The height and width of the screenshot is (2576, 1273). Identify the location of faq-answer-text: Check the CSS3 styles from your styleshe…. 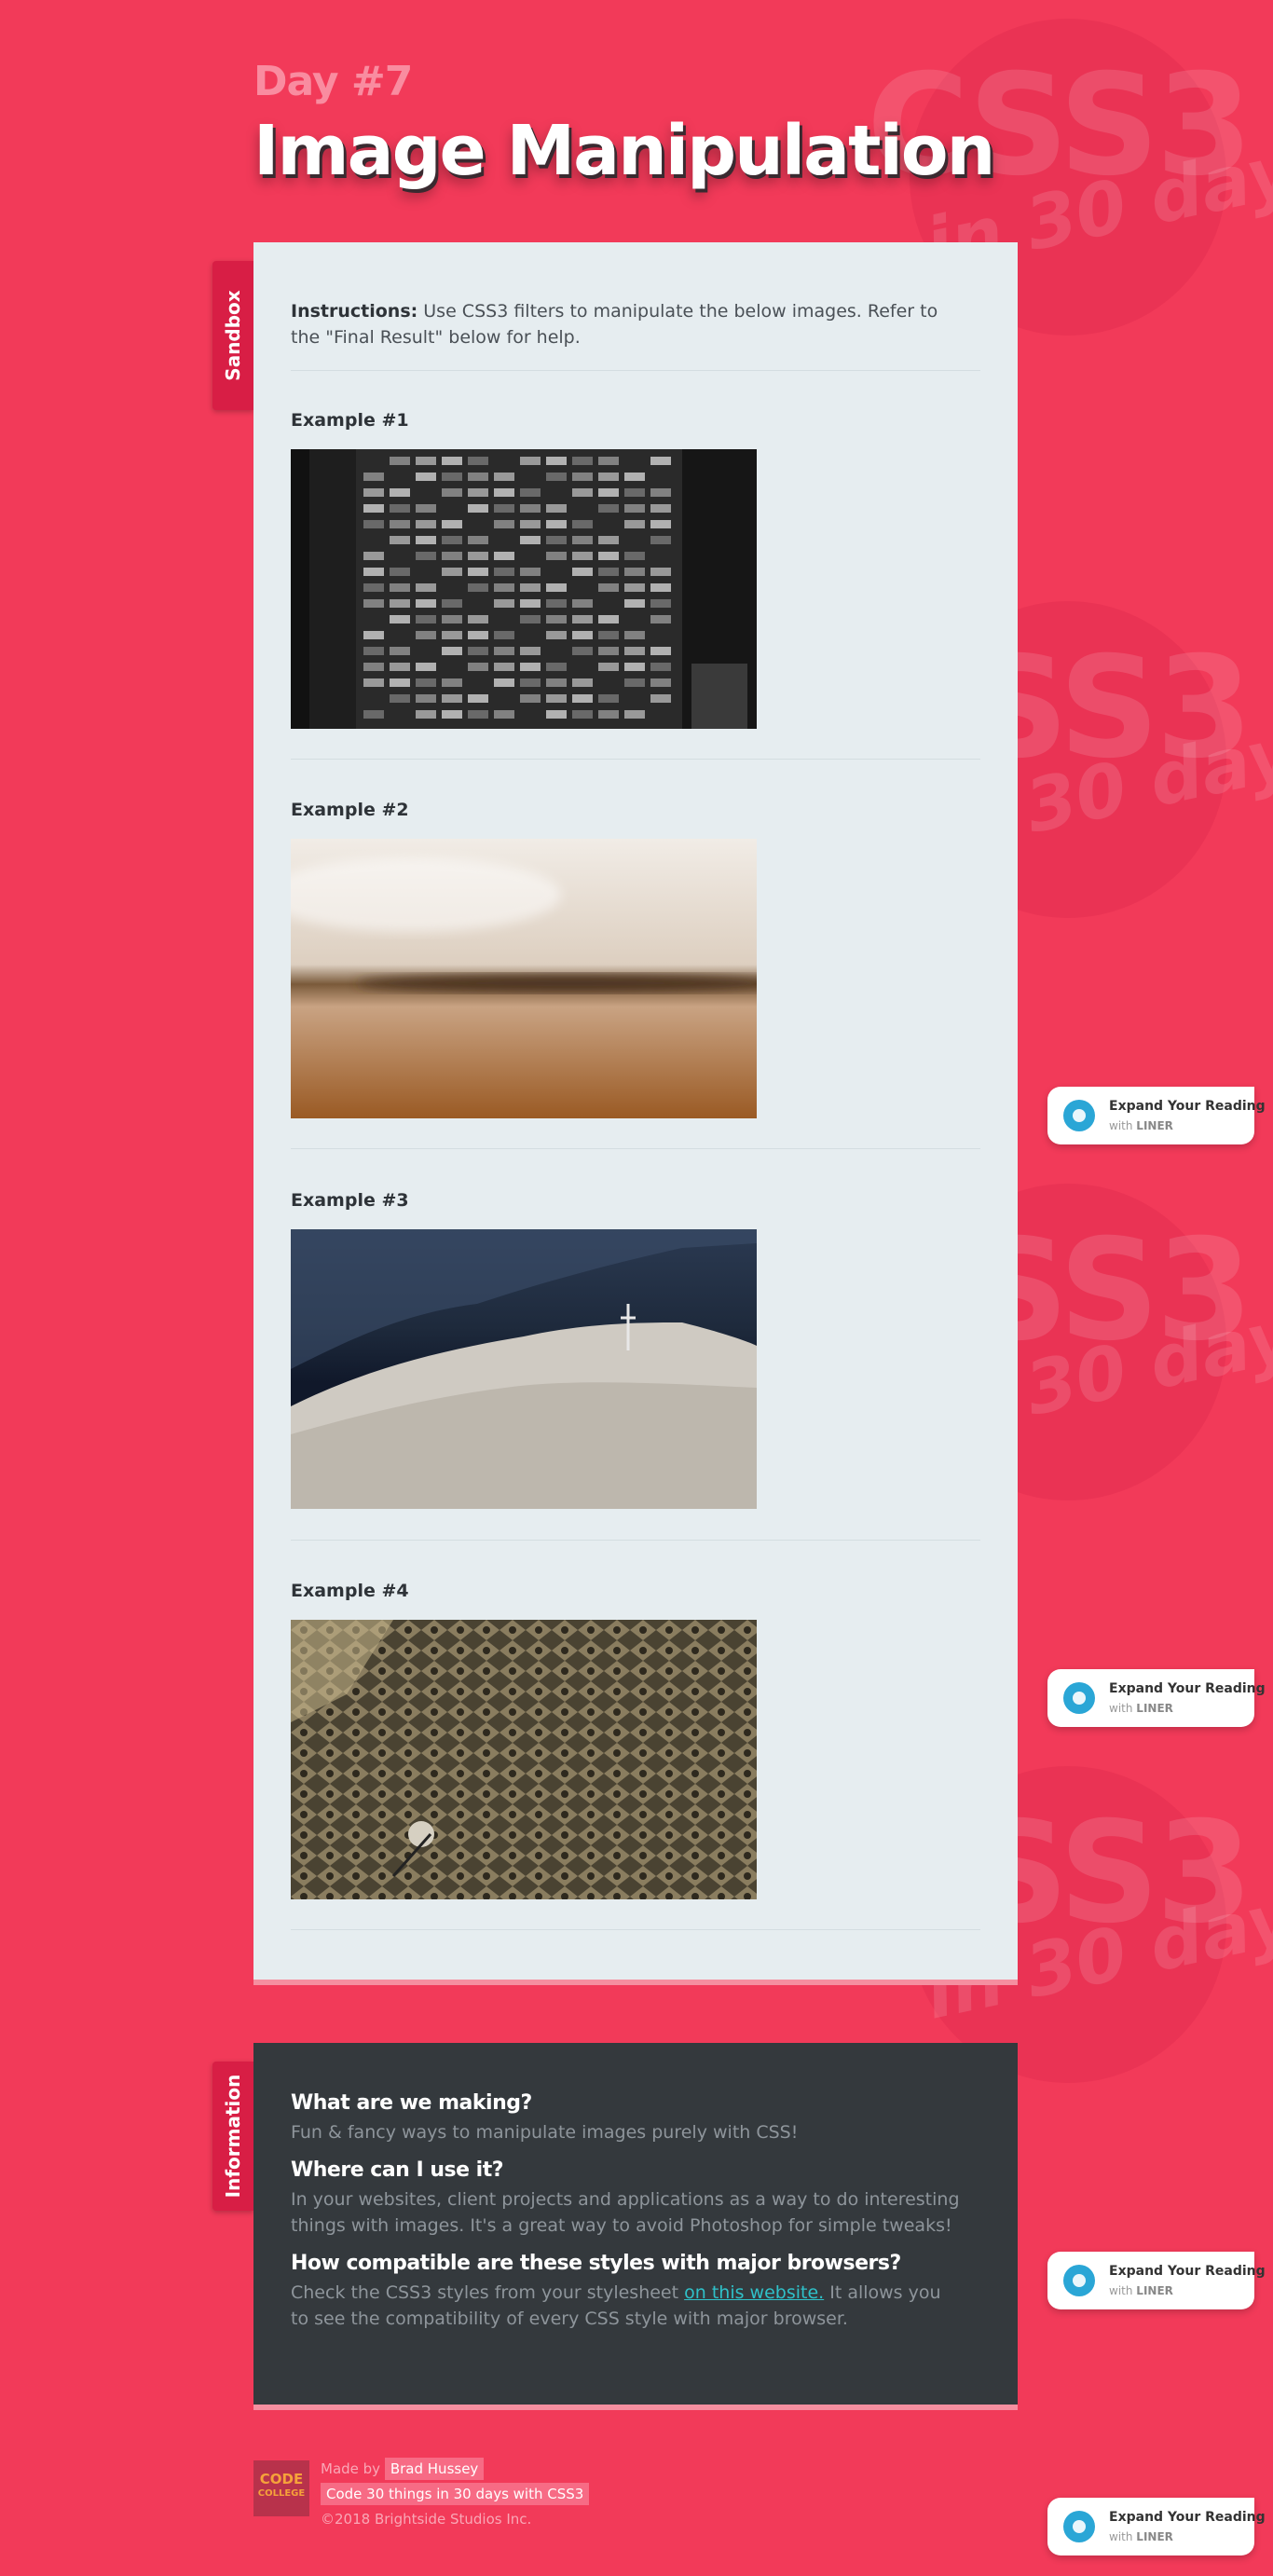
(488, 2292).